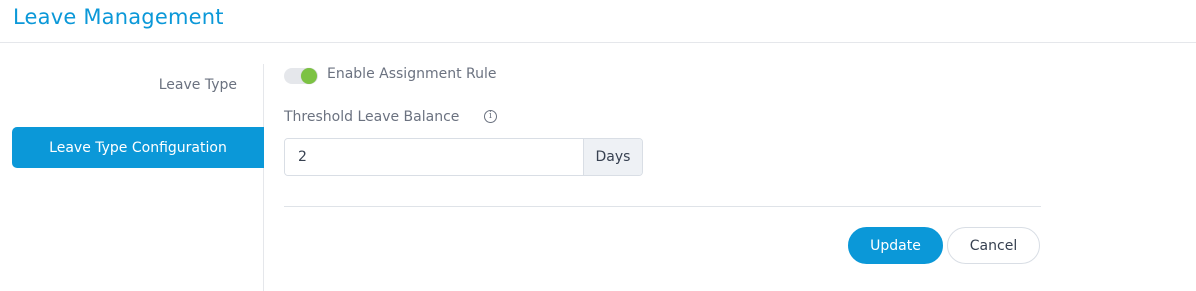 Image resolution: width=1196 pixels, height=291 pixels. Describe the element at coordinates (309, 76) in the screenshot. I see `toggle-knob` at that location.